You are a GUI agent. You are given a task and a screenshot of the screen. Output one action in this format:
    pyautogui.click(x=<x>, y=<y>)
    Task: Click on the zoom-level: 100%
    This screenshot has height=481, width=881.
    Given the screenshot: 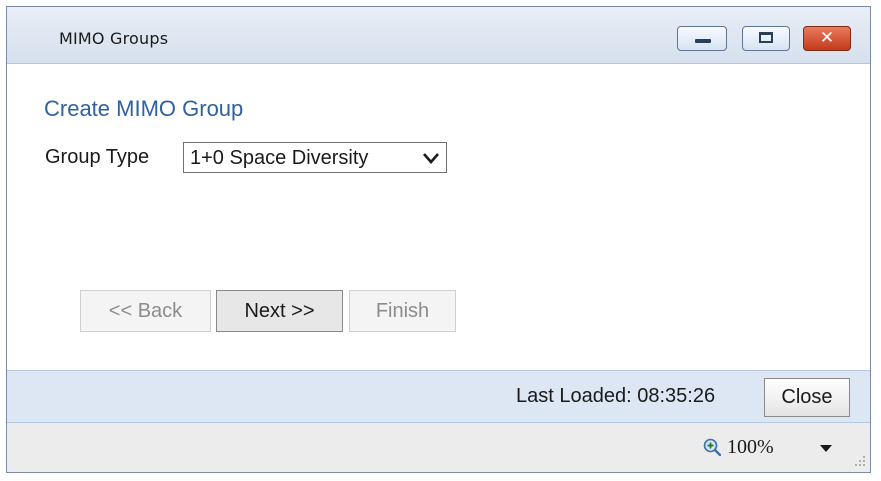 What is the action you would take?
    pyautogui.click(x=750, y=447)
    